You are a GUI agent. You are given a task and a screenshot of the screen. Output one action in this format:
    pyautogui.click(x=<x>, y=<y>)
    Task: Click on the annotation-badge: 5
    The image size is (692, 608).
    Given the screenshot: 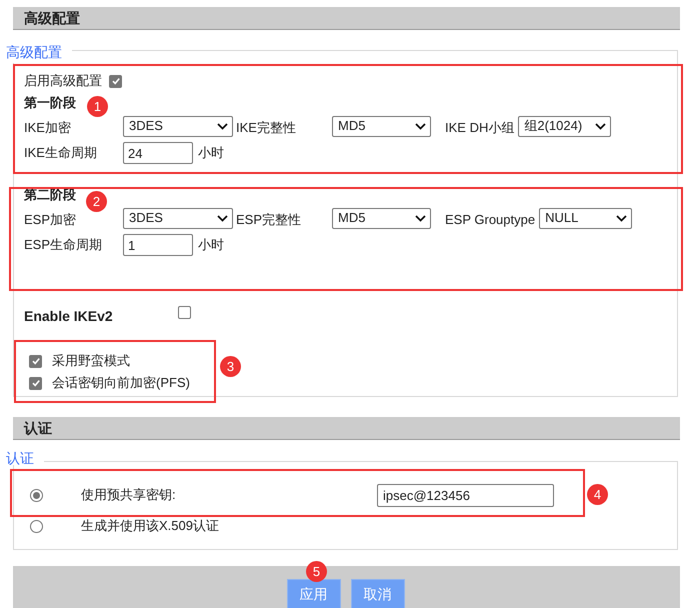 What is the action you would take?
    pyautogui.click(x=316, y=571)
    